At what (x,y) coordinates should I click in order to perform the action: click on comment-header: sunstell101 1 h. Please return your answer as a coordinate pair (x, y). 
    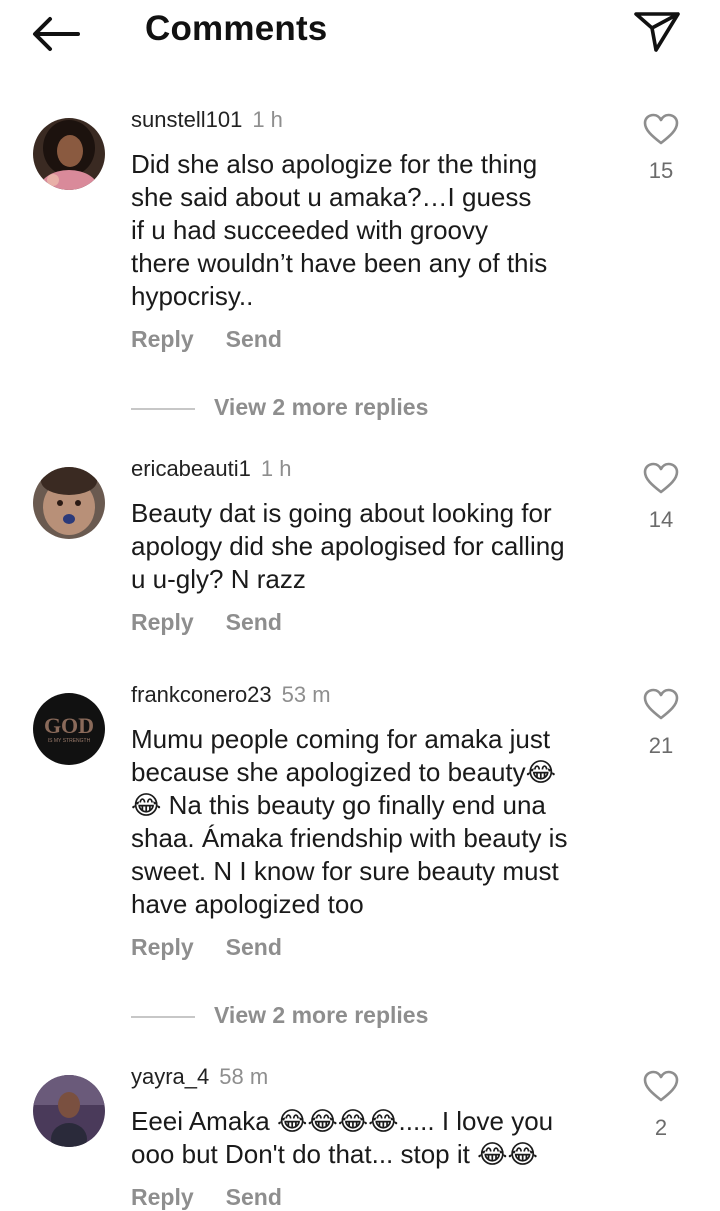
    Looking at the image, I should click on (207, 120).